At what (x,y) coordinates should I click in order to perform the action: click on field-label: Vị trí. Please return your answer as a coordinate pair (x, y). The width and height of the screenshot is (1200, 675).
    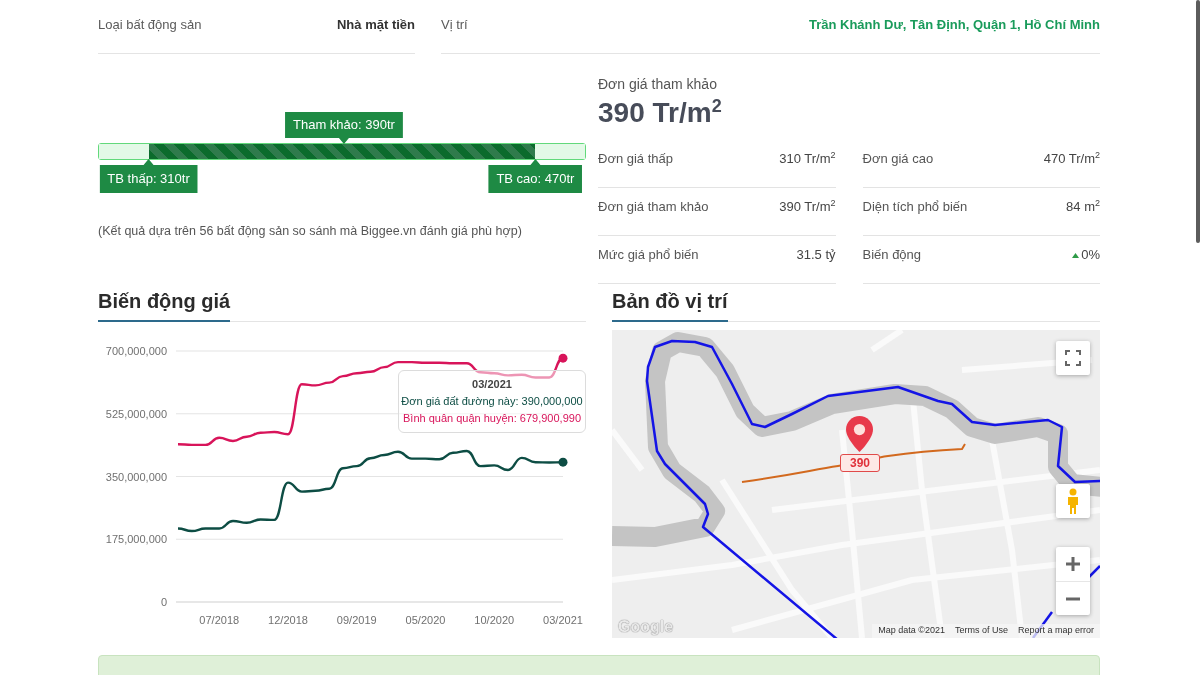
    Looking at the image, I should click on (454, 25).